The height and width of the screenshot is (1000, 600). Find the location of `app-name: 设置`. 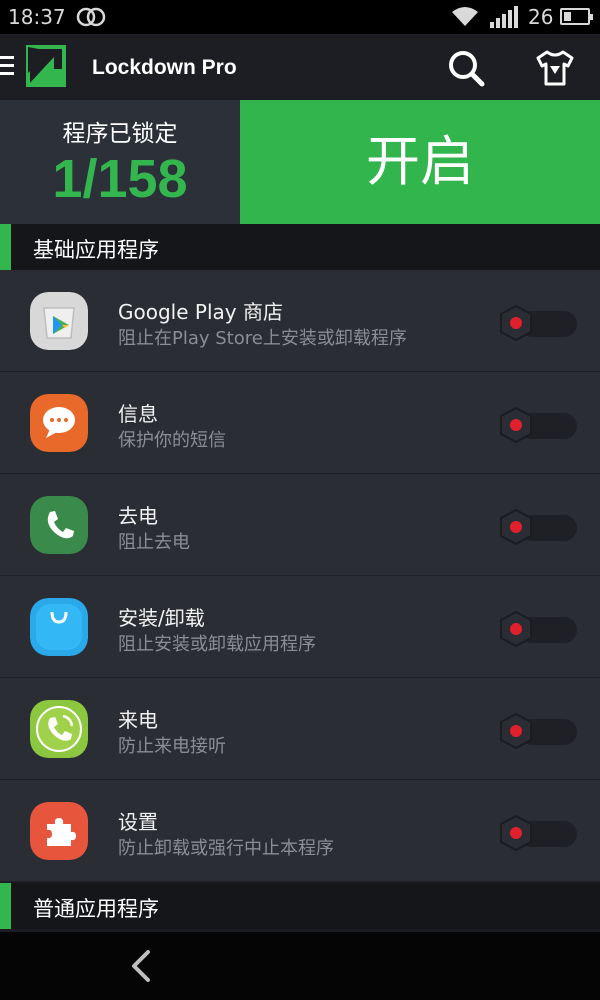

app-name: 设置 is located at coordinates (138, 822).